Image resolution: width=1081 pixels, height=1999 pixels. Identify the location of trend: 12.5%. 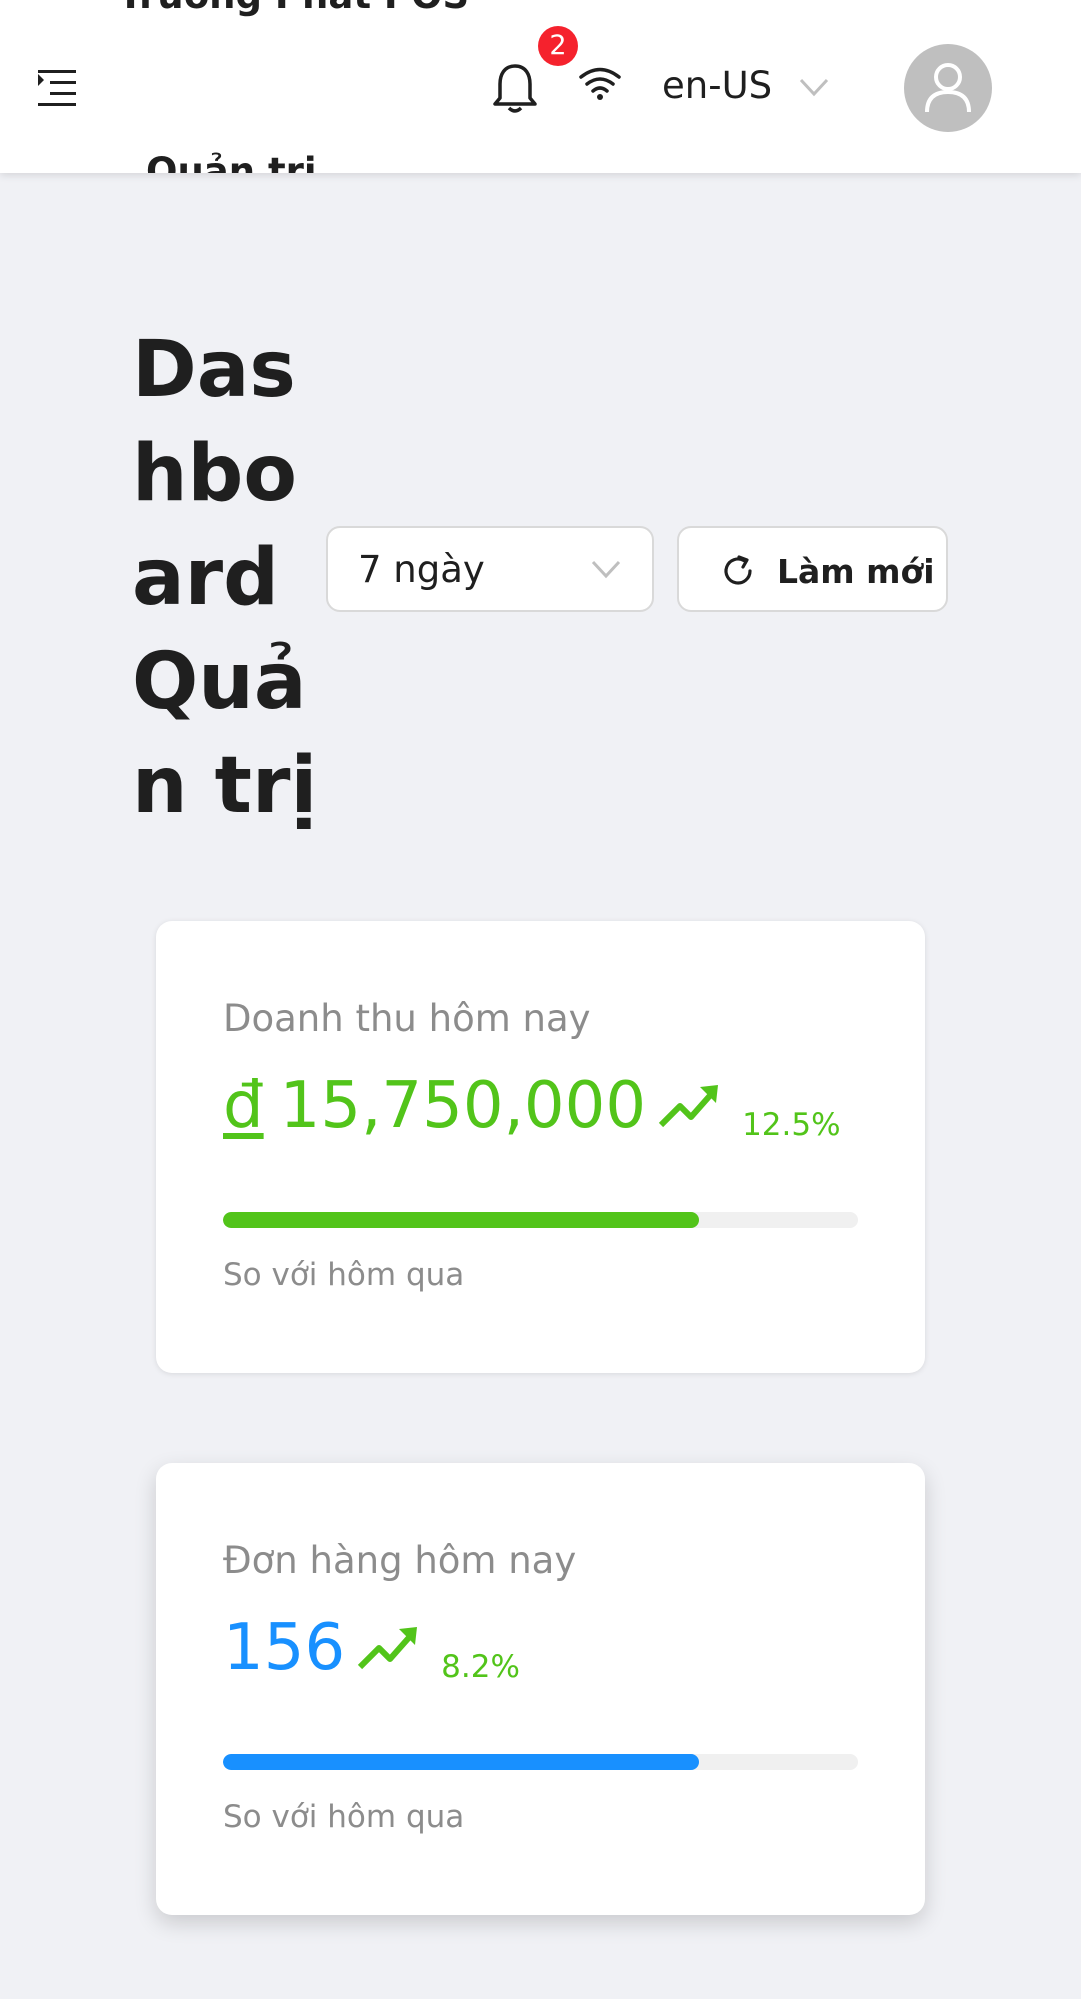
(749, 1113).